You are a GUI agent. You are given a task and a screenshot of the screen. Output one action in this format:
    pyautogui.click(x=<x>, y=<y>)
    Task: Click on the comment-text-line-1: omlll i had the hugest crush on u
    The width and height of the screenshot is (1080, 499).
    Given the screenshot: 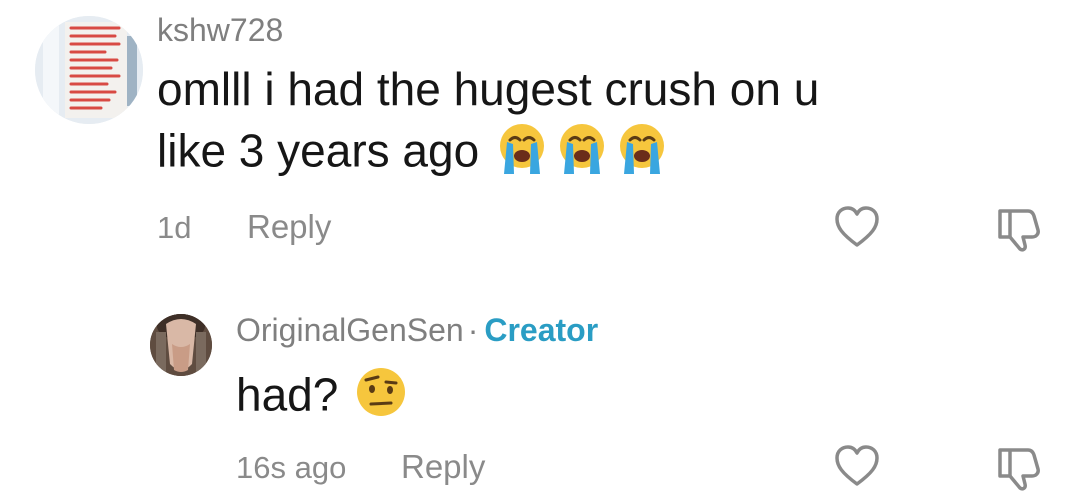 What is the action you would take?
    pyautogui.click(x=488, y=89)
    